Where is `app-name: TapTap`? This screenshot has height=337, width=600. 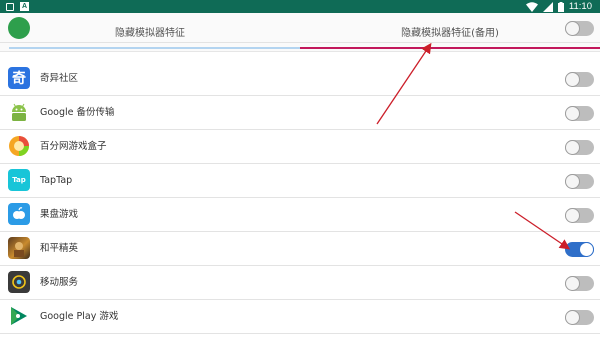 app-name: TapTap is located at coordinates (56, 180).